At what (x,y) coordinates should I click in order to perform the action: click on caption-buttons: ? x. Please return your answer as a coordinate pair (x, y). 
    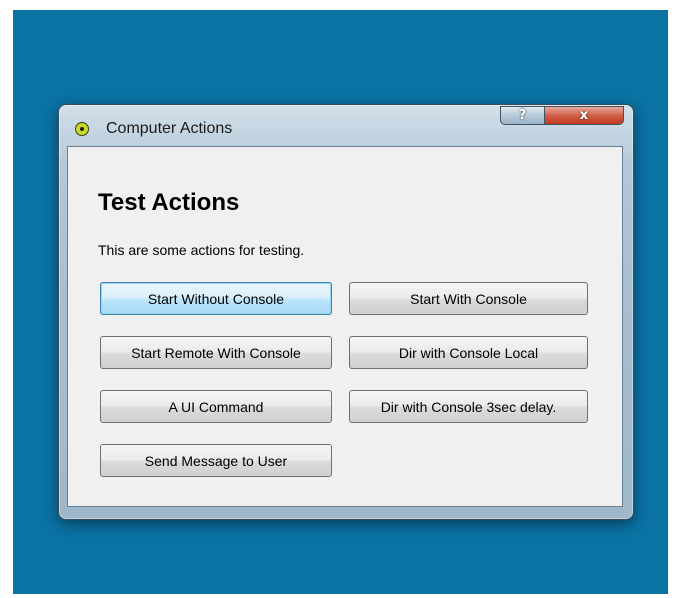
    Looking at the image, I should click on (562, 115).